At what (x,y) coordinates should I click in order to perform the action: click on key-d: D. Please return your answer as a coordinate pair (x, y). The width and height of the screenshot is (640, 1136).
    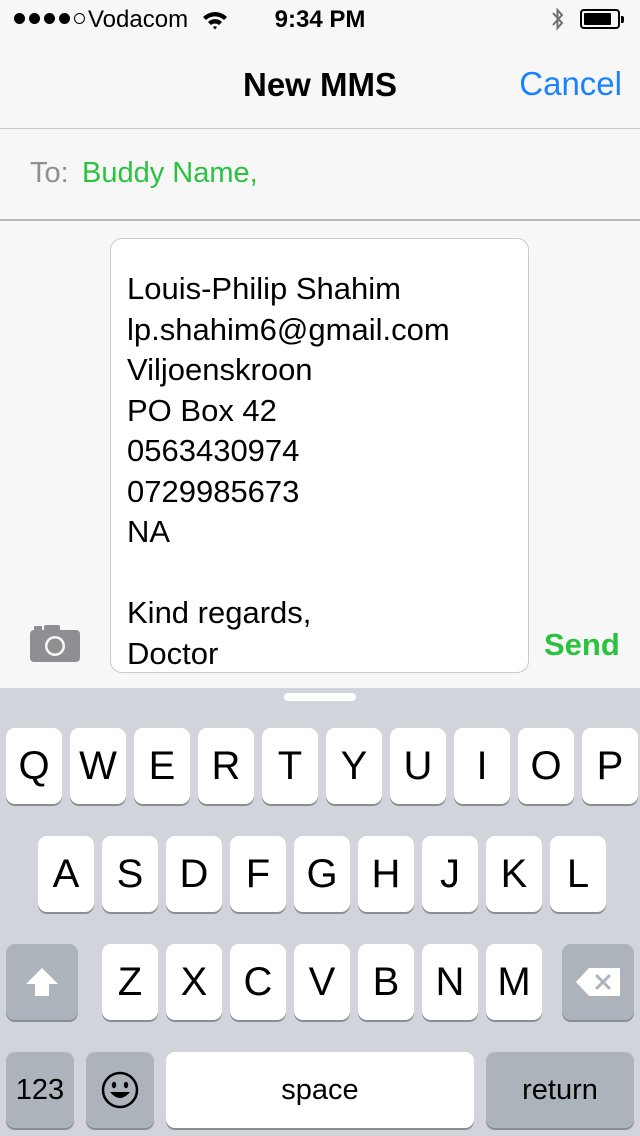
    Looking at the image, I should click on (194, 874).